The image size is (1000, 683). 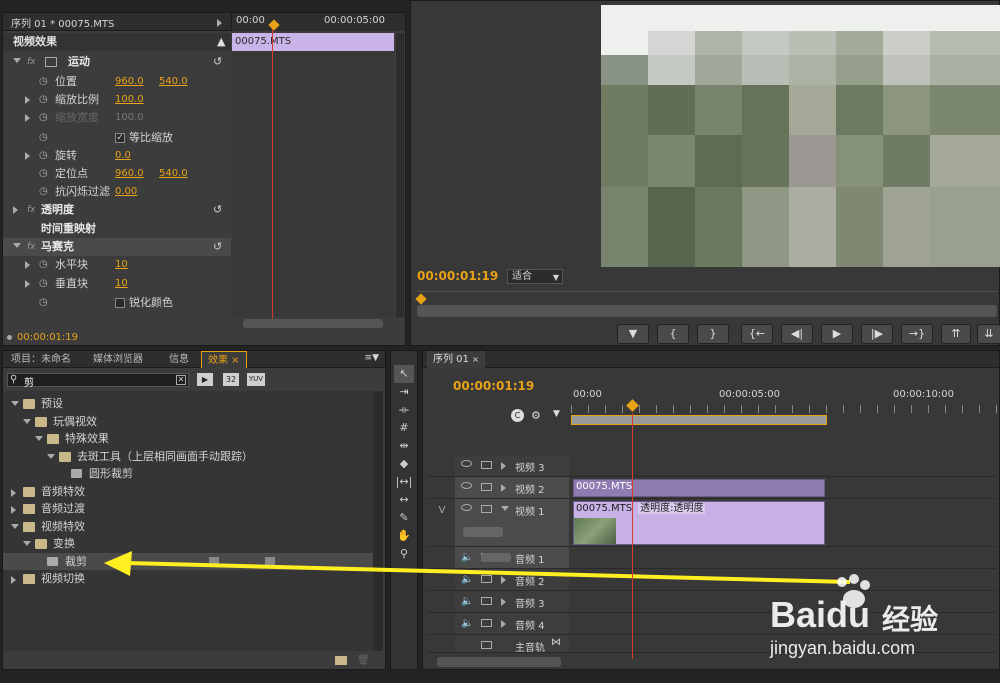 I want to click on effect-item: 裁剪, so click(x=188, y=561).